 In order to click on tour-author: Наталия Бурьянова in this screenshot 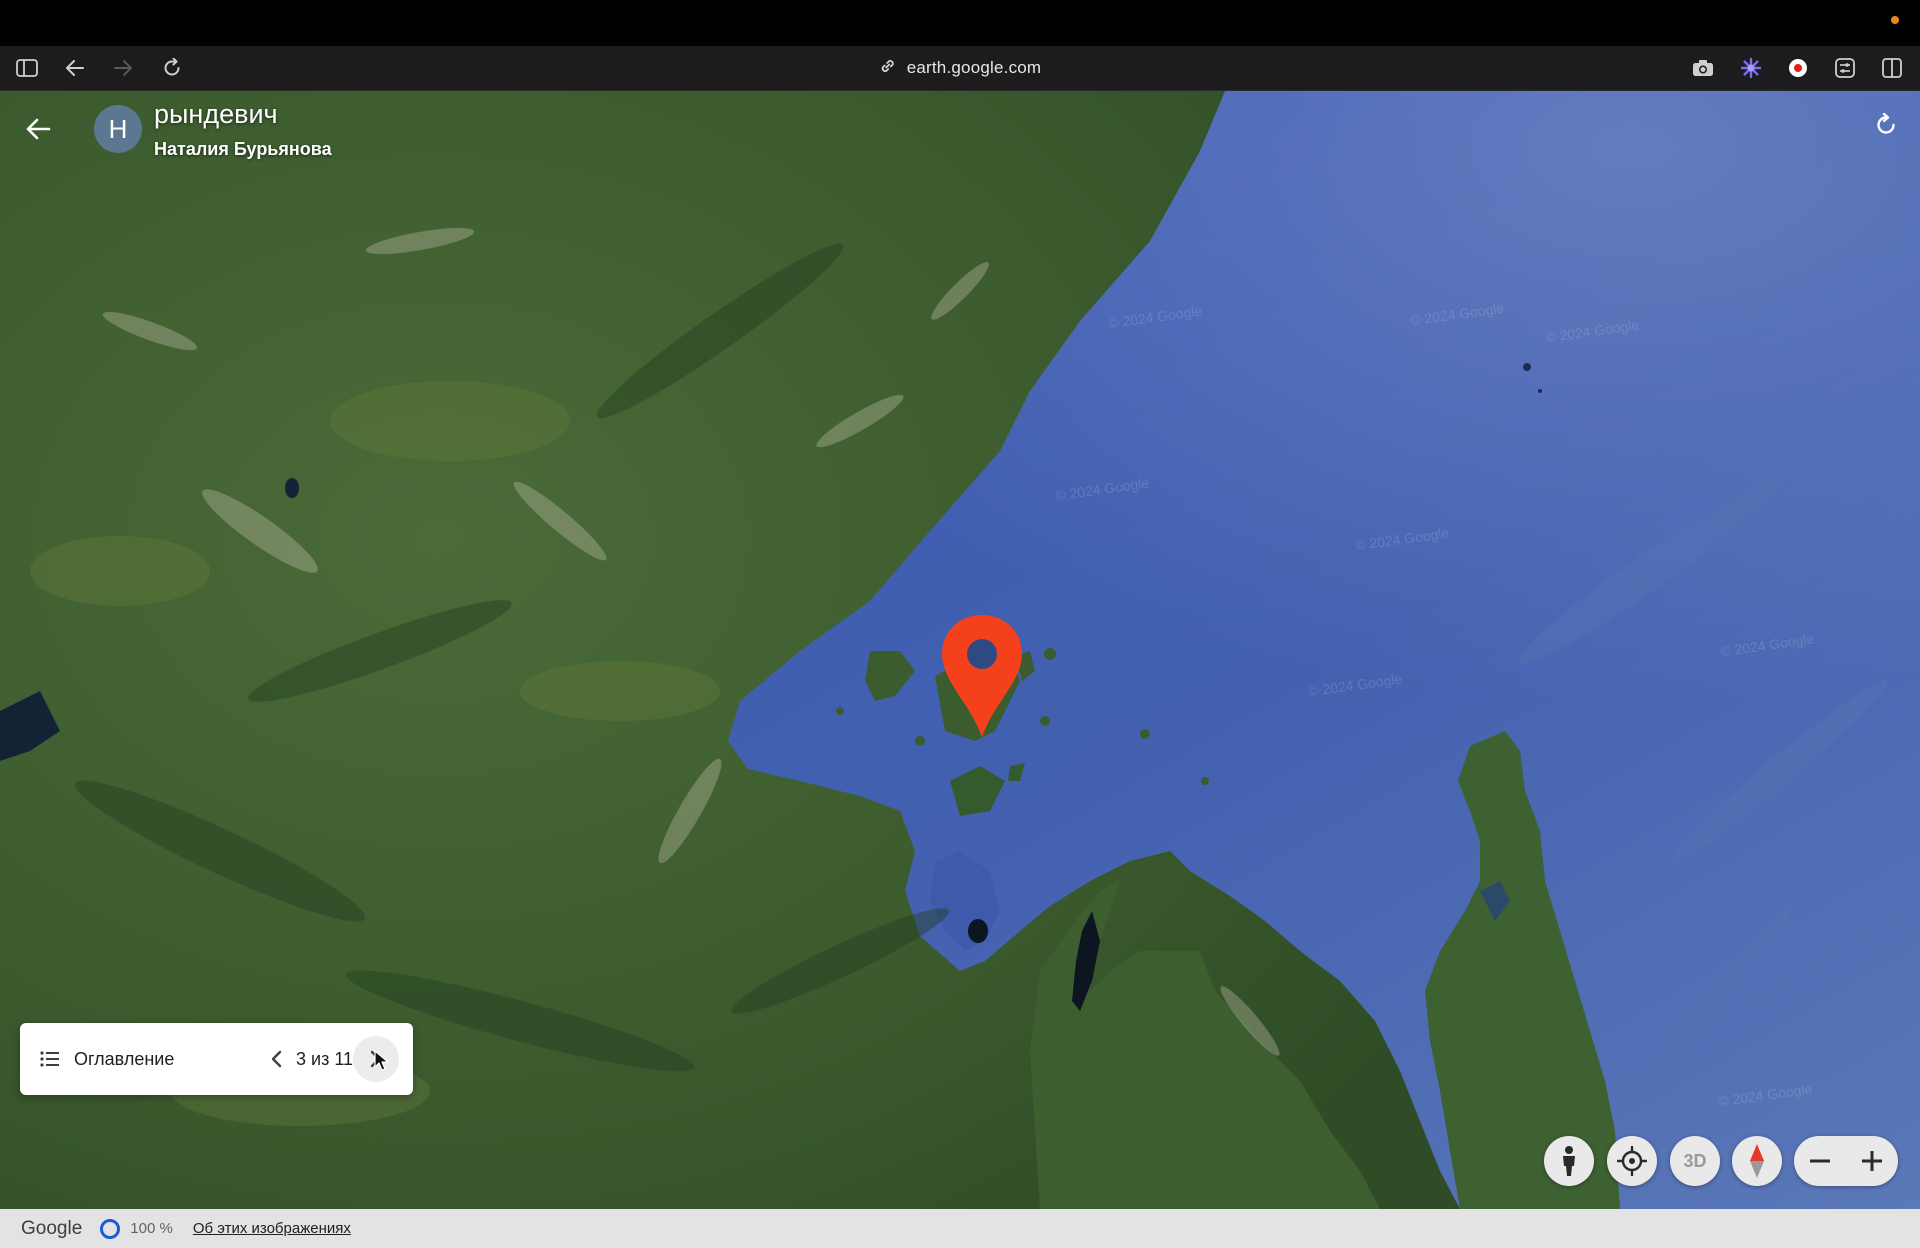, I will do `click(243, 149)`.